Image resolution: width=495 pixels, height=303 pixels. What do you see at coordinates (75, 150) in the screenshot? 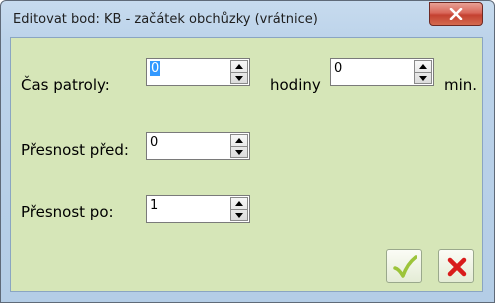
I see `accuracy-before-label: Přesnost před:` at bounding box center [75, 150].